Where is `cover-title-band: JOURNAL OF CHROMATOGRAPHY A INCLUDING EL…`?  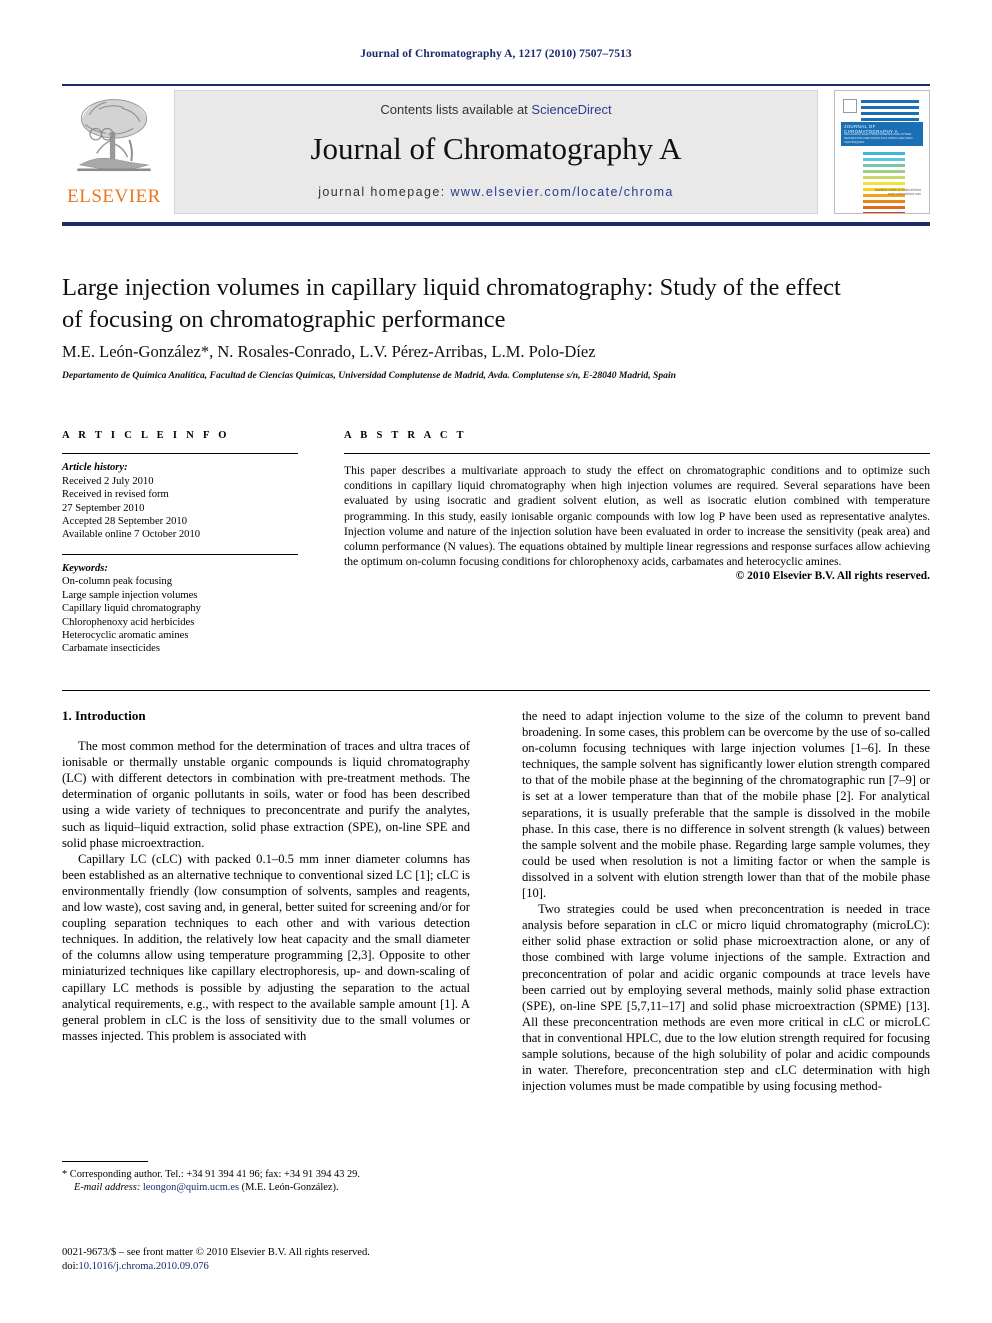
cover-title-band: JOURNAL OF CHROMATOGRAPHY A INCLUDING EL… is located at coordinates (882, 134).